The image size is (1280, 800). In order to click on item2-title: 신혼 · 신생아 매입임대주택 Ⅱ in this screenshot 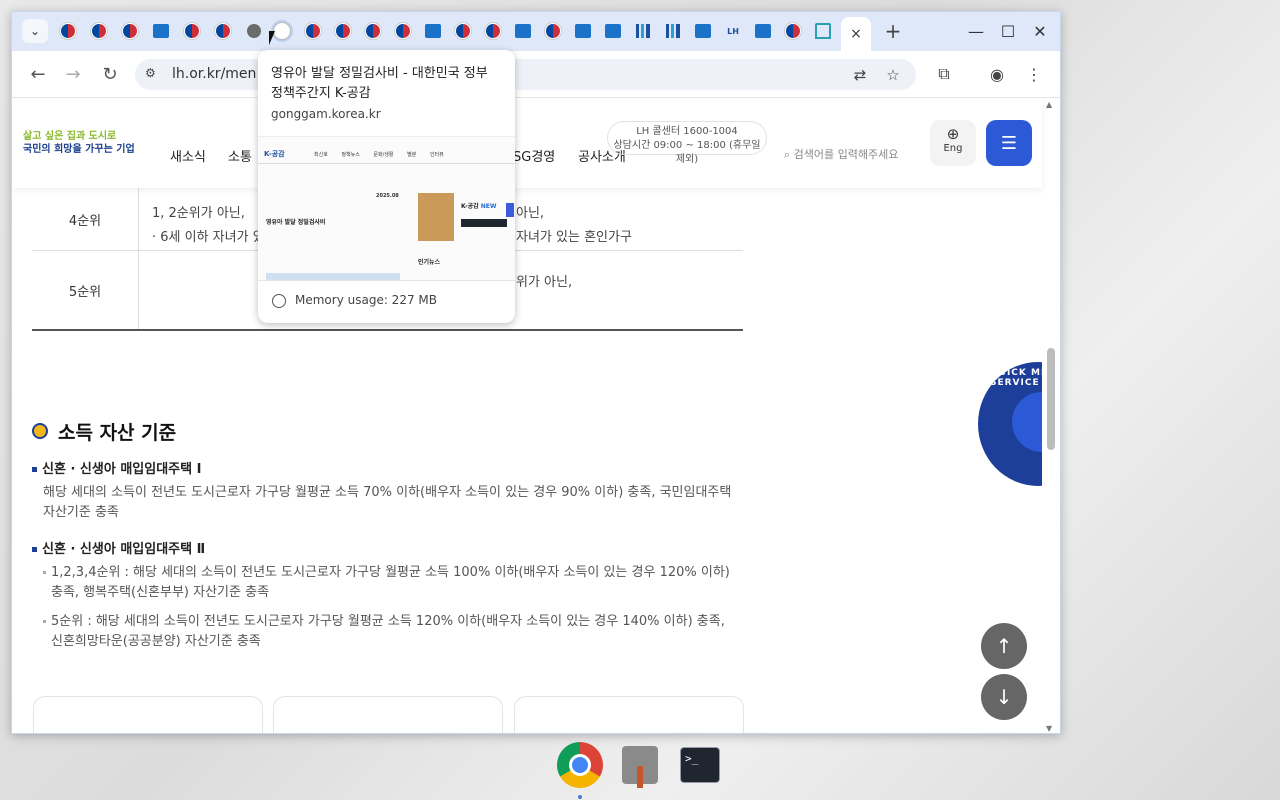, I will do `click(118, 547)`.